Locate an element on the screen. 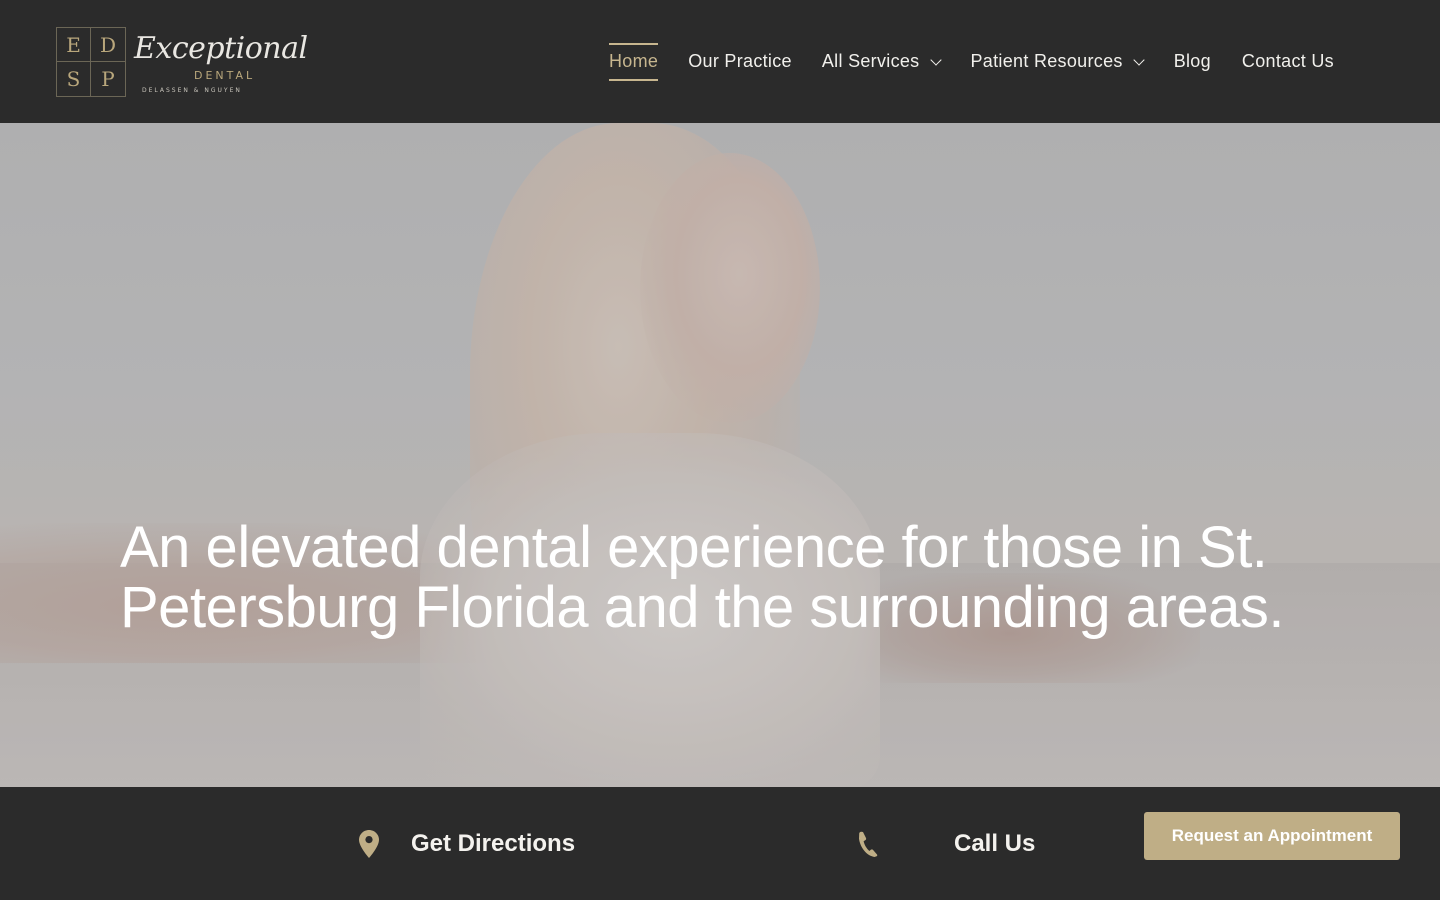 This screenshot has height=900, width=1440. nav-item-label: Our Practice is located at coordinates (740, 61).